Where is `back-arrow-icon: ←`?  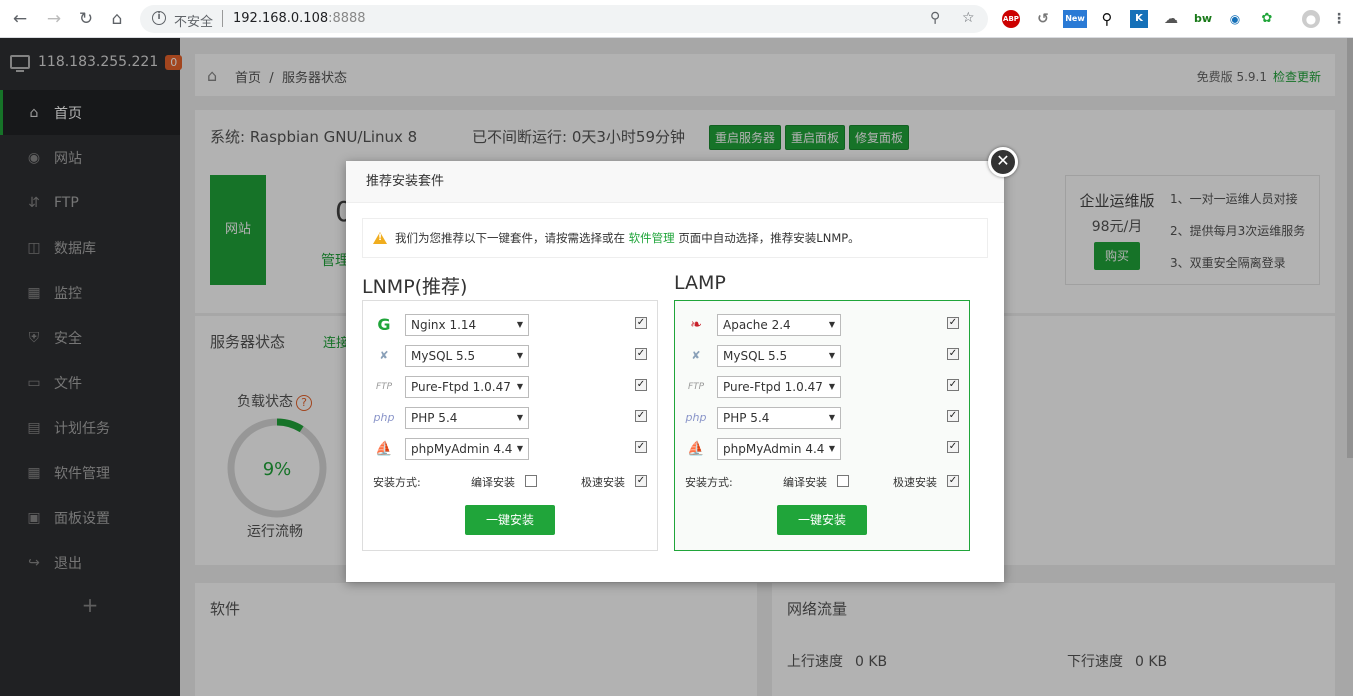 back-arrow-icon: ← is located at coordinates (20, 19).